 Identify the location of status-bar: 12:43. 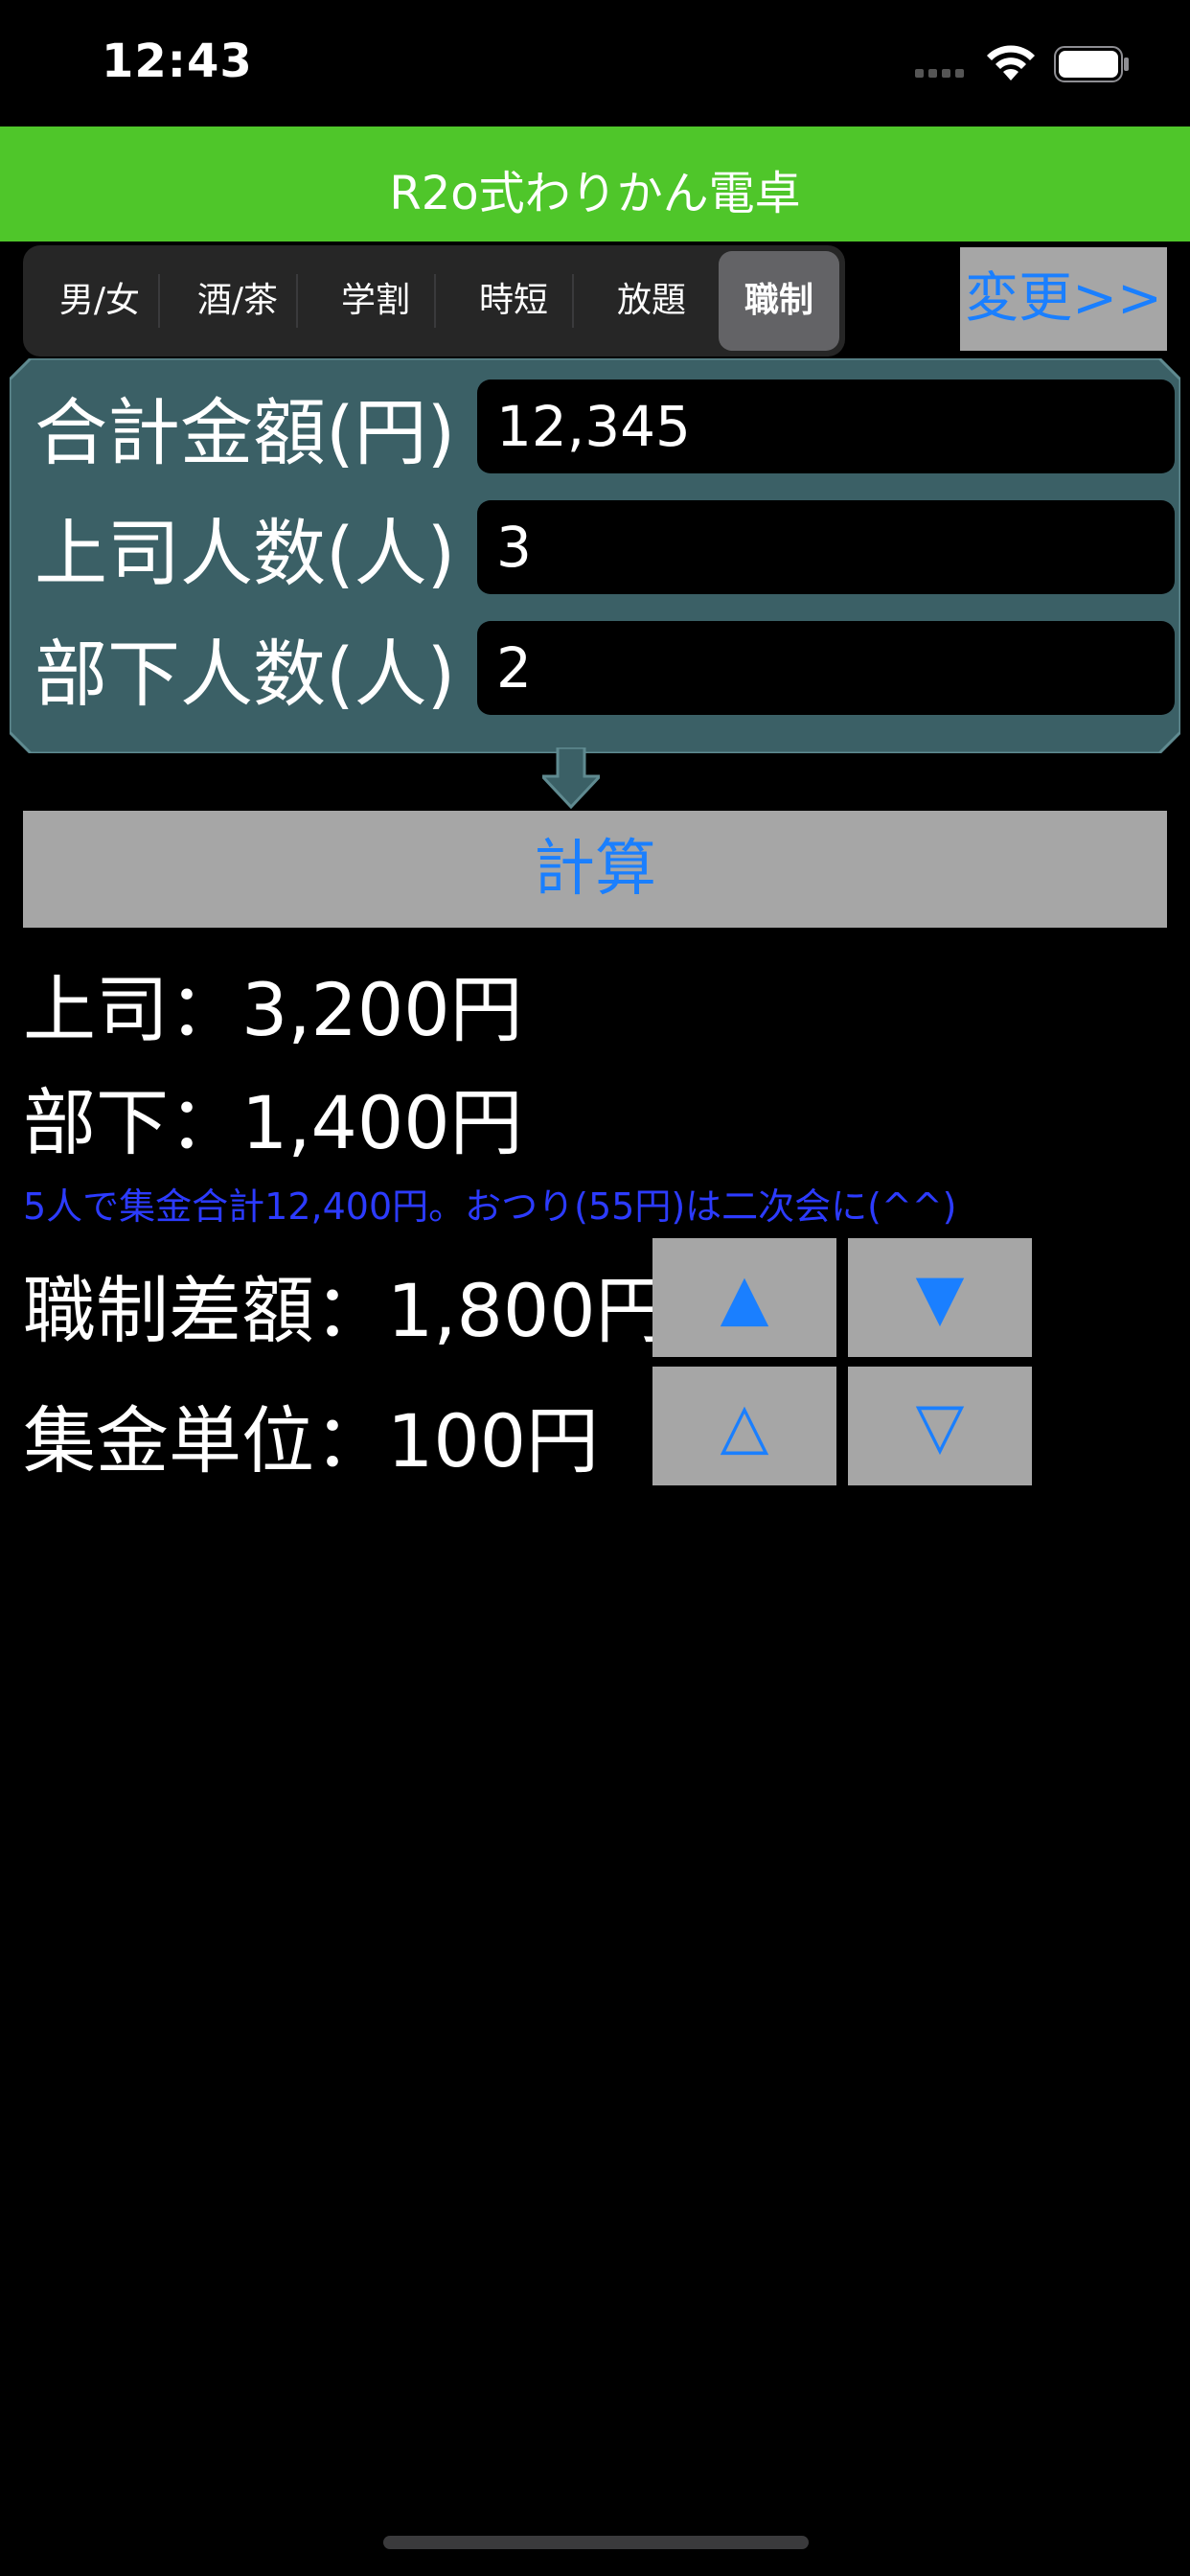
(595, 63).